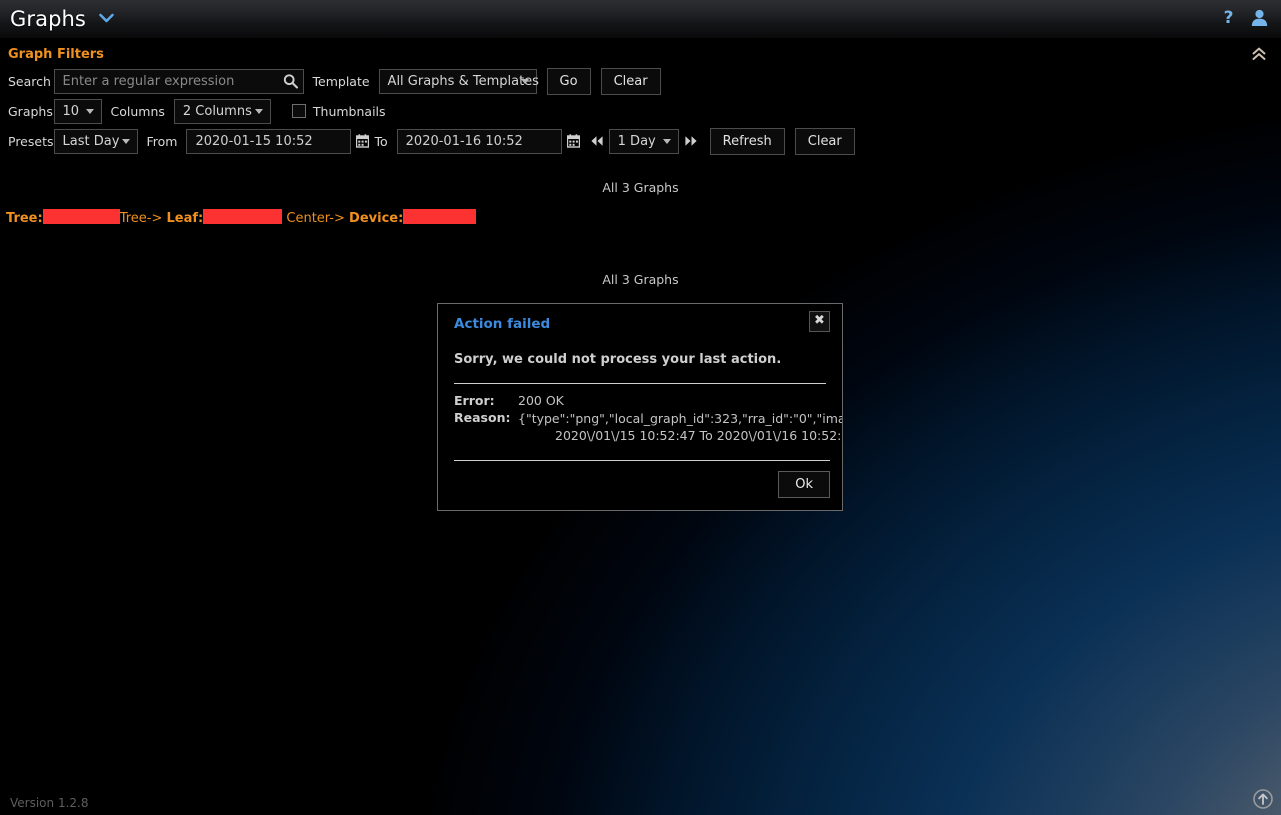 Image resolution: width=1281 pixels, height=815 pixels. I want to click on double-arrow-right-icon, so click(691, 141).